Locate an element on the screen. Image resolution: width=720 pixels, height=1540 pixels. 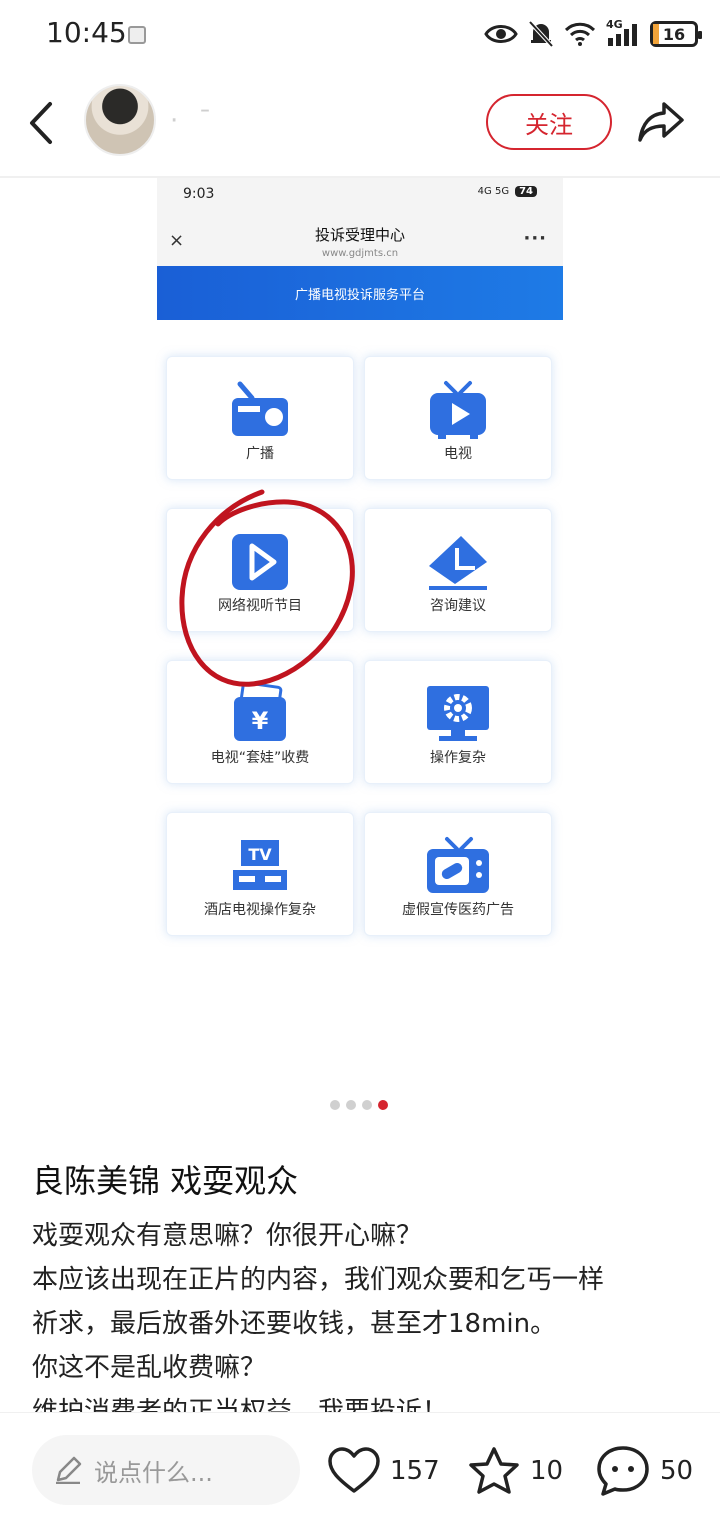
bottom-action-bar: 说点什么... 157 10 50 is located at coordinates (360, 1476).